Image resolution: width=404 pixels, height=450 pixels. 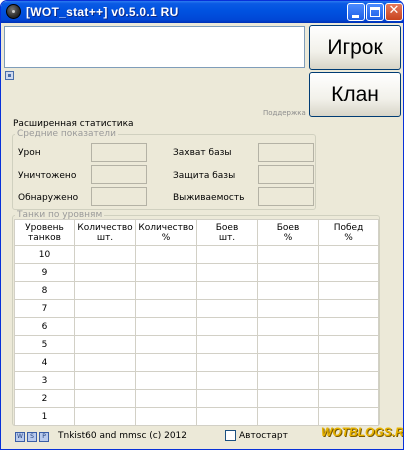 I want to click on column-header-count: Количество шт., so click(x=105, y=232).